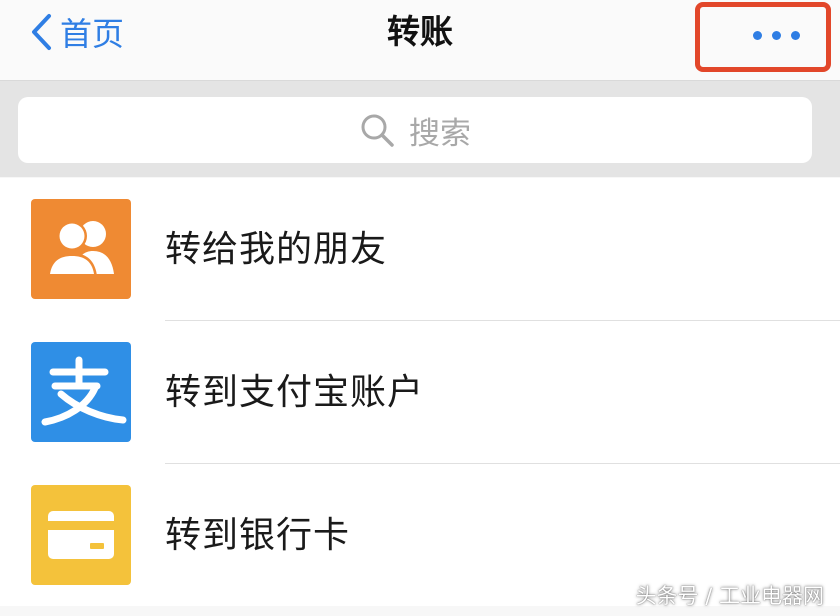 Image resolution: width=840 pixels, height=616 pixels. Describe the element at coordinates (41, 32) in the screenshot. I see `chevron-left-icon` at that location.